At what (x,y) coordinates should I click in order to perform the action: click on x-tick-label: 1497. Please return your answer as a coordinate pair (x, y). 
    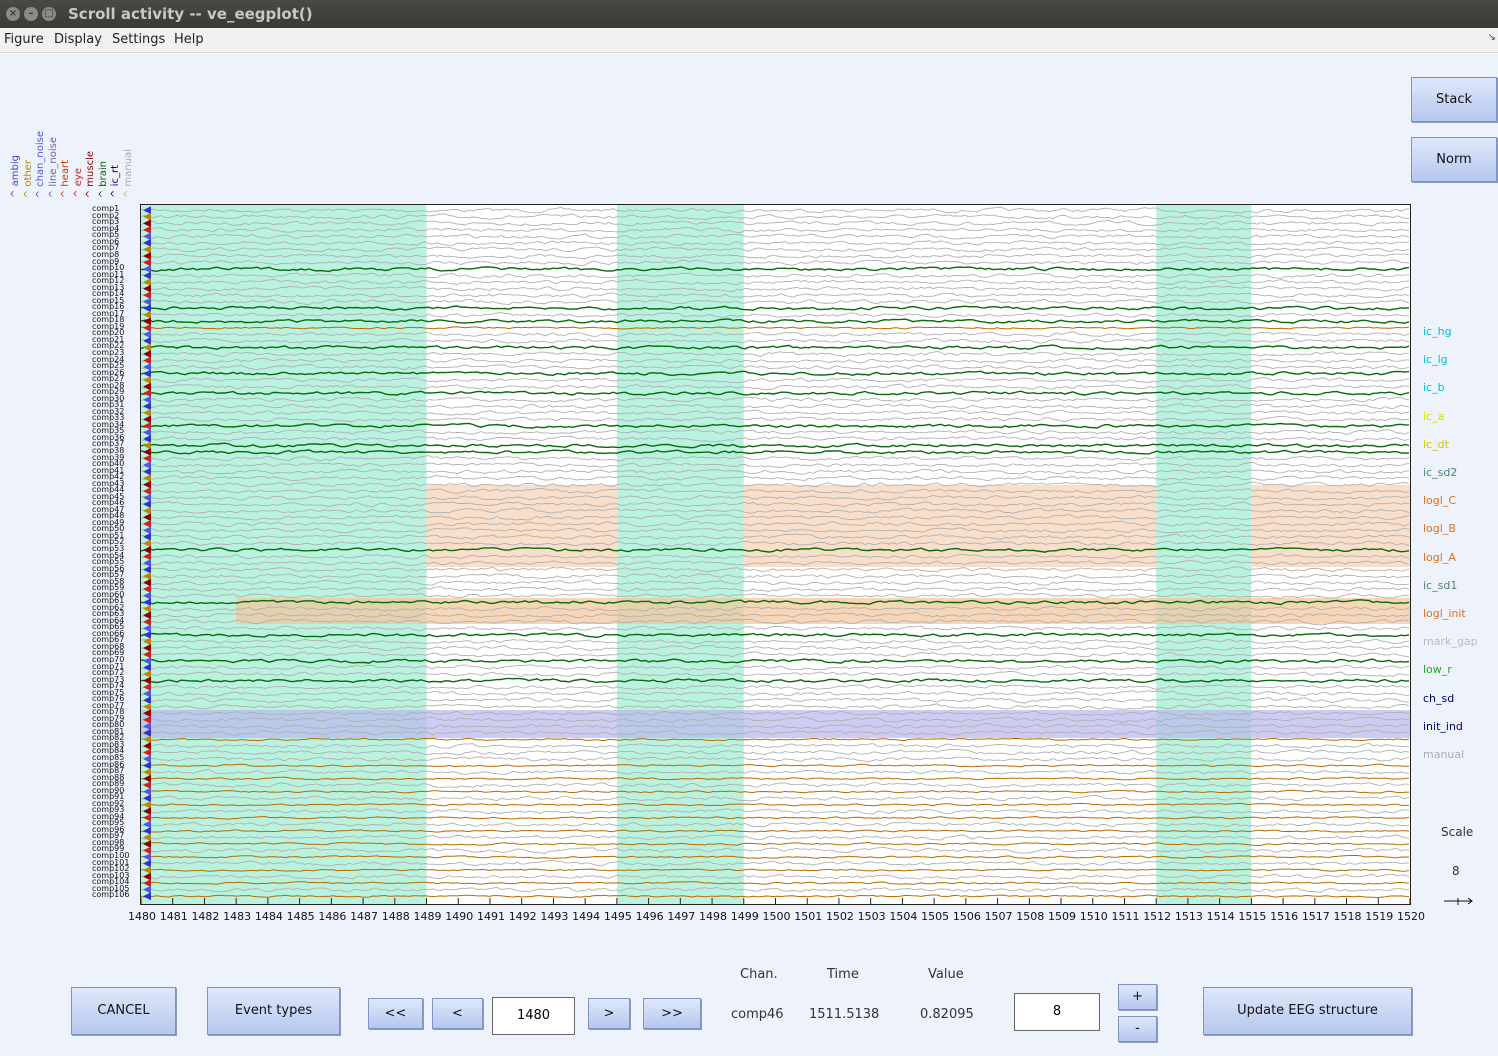
    Looking at the image, I should click on (681, 916).